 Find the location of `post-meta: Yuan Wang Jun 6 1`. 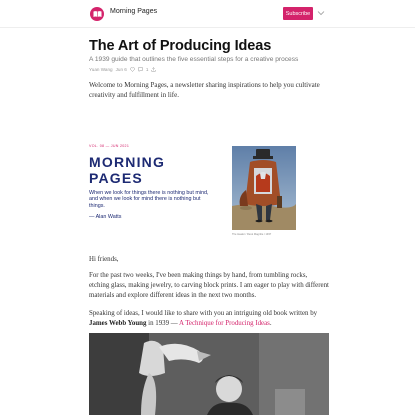

post-meta: Yuan Wang Jun 6 1 is located at coordinates (122, 69).